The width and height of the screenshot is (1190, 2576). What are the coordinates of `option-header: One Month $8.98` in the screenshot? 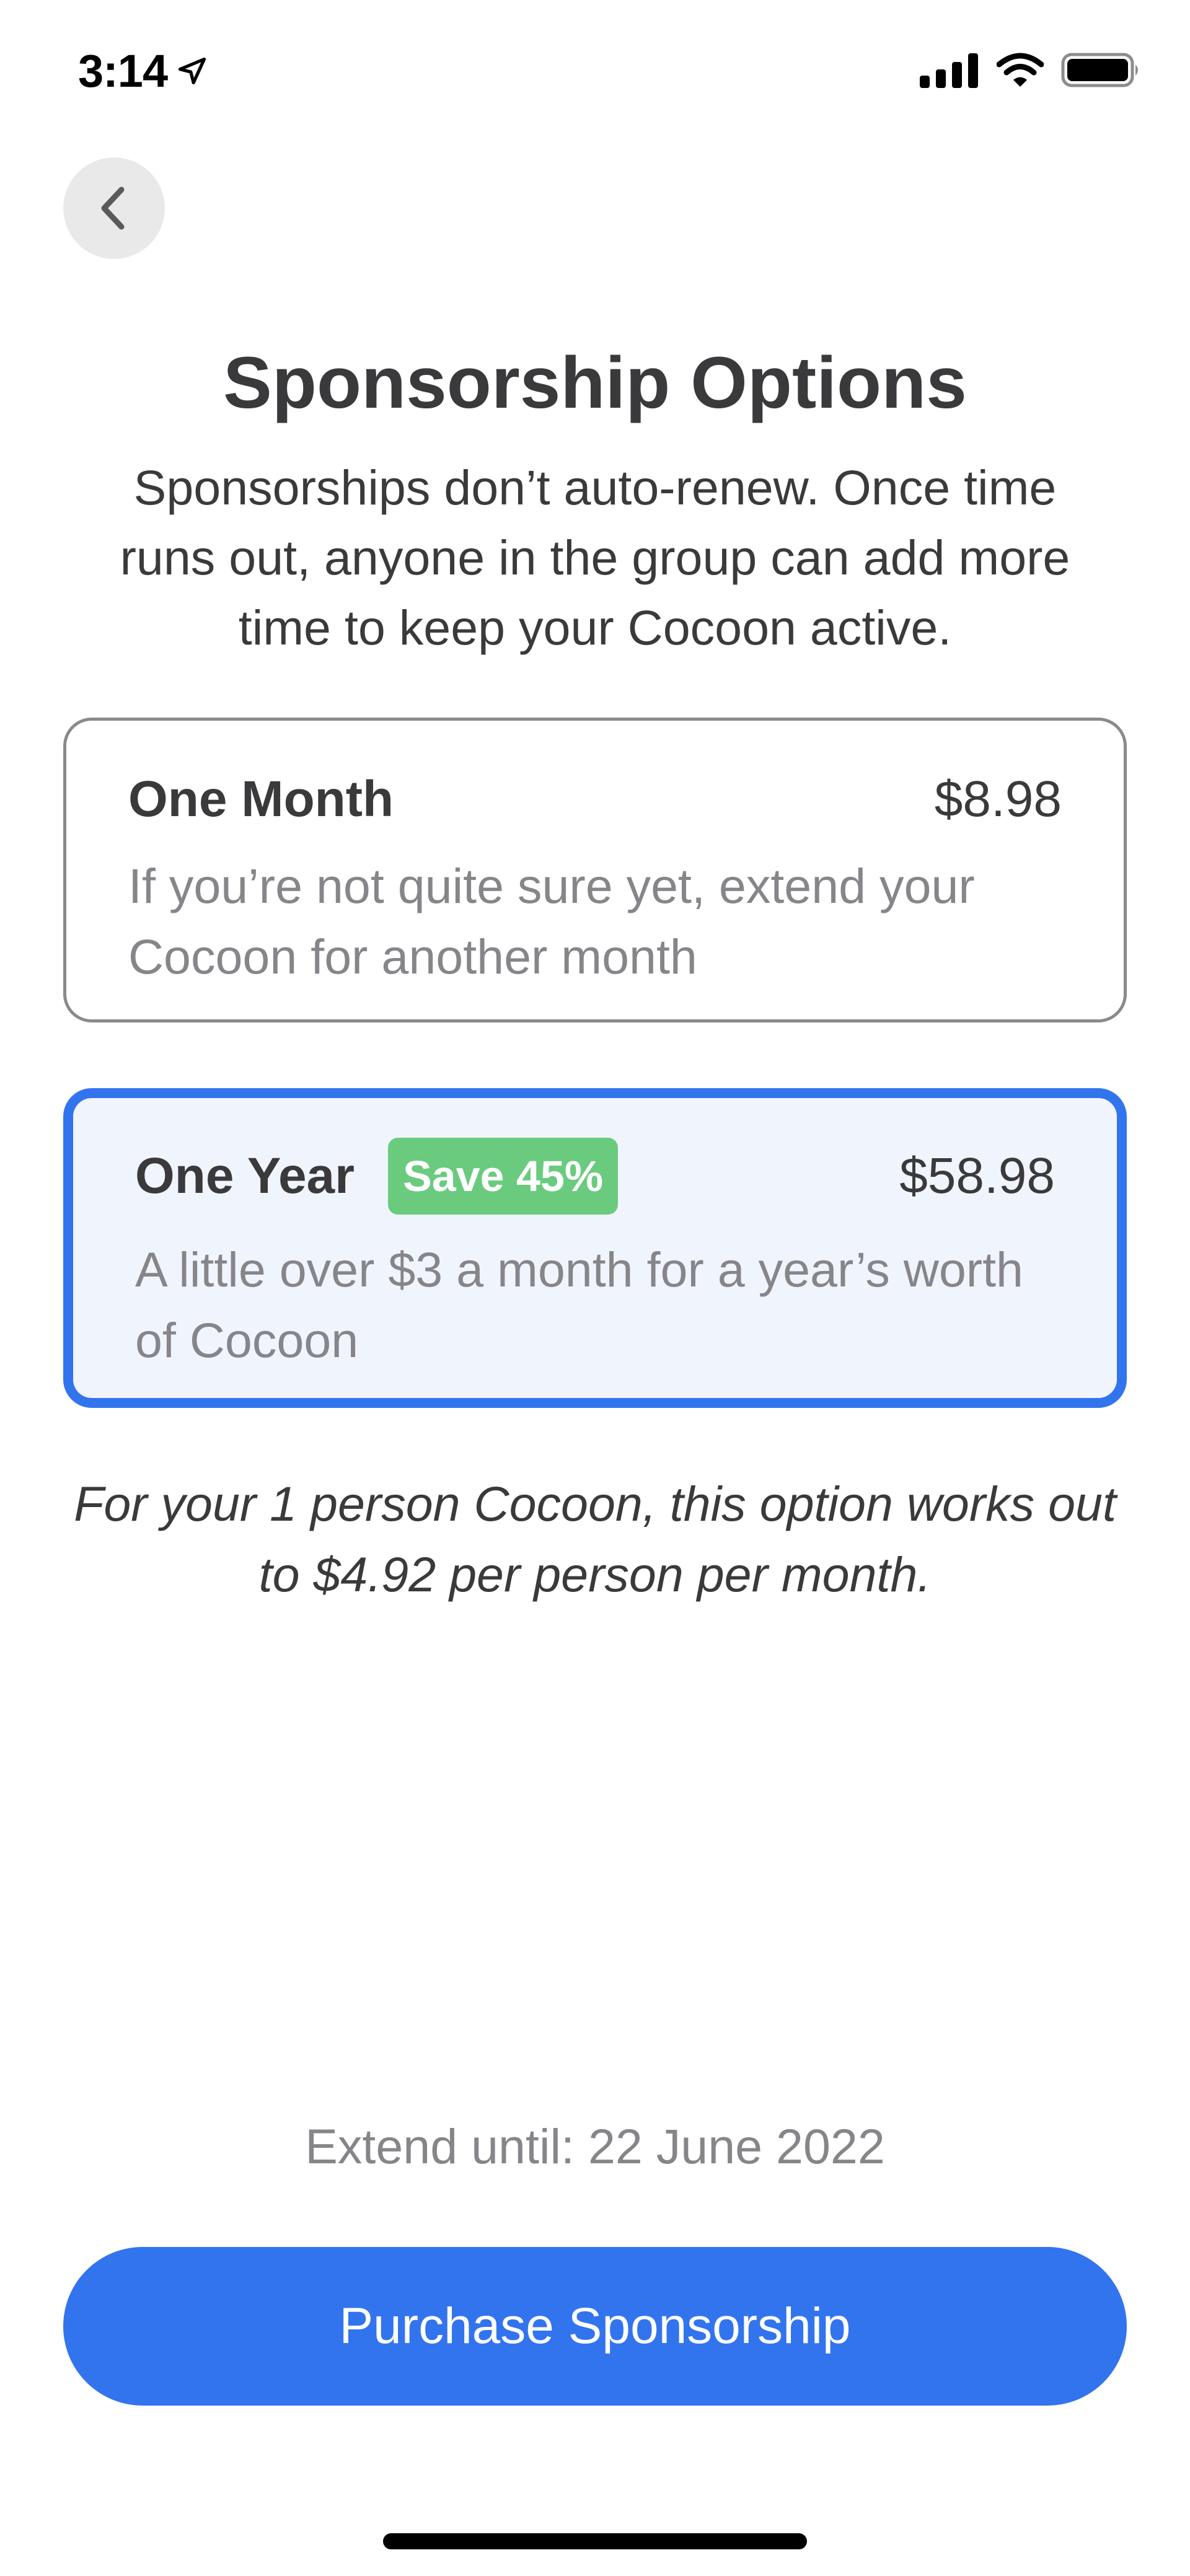 It's located at (595, 800).